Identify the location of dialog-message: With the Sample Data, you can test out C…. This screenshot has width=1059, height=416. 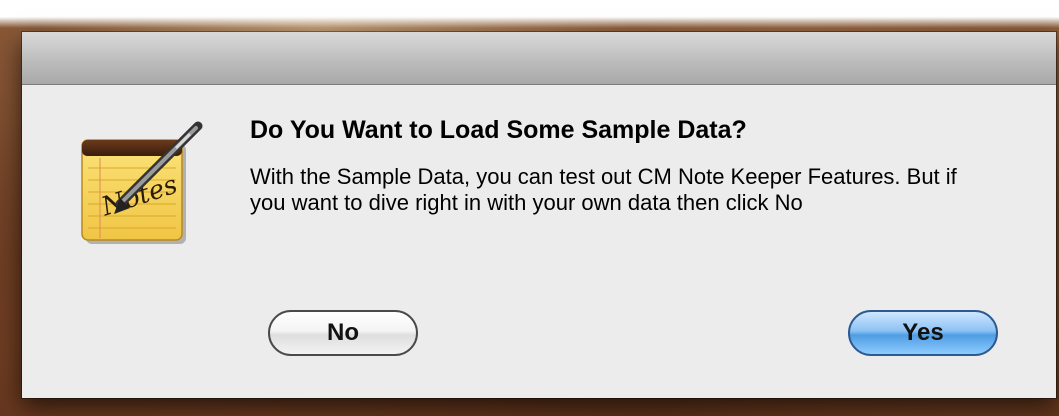
(603, 189).